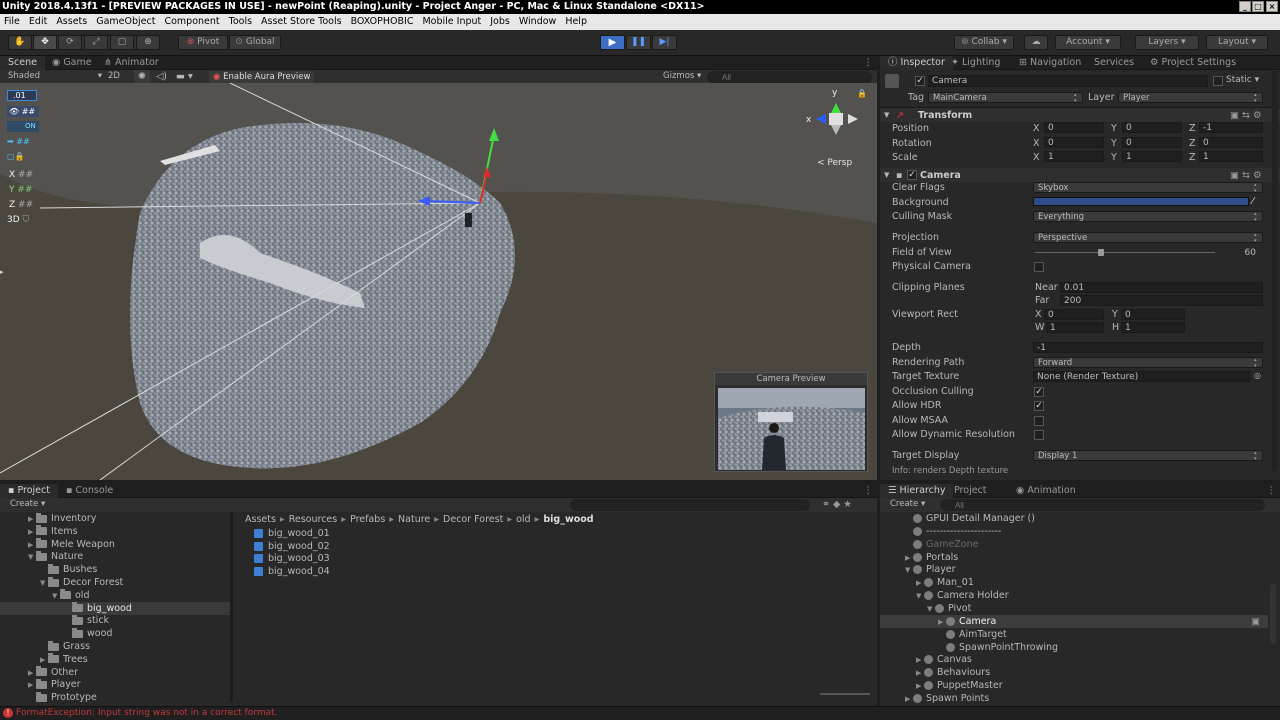 Image resolution: width=1280 pixels, height=720 pixels. Describe the element at coordinates (20, 190) in the screenshot. I see `axis-y-toggle: Y ##` at that location.